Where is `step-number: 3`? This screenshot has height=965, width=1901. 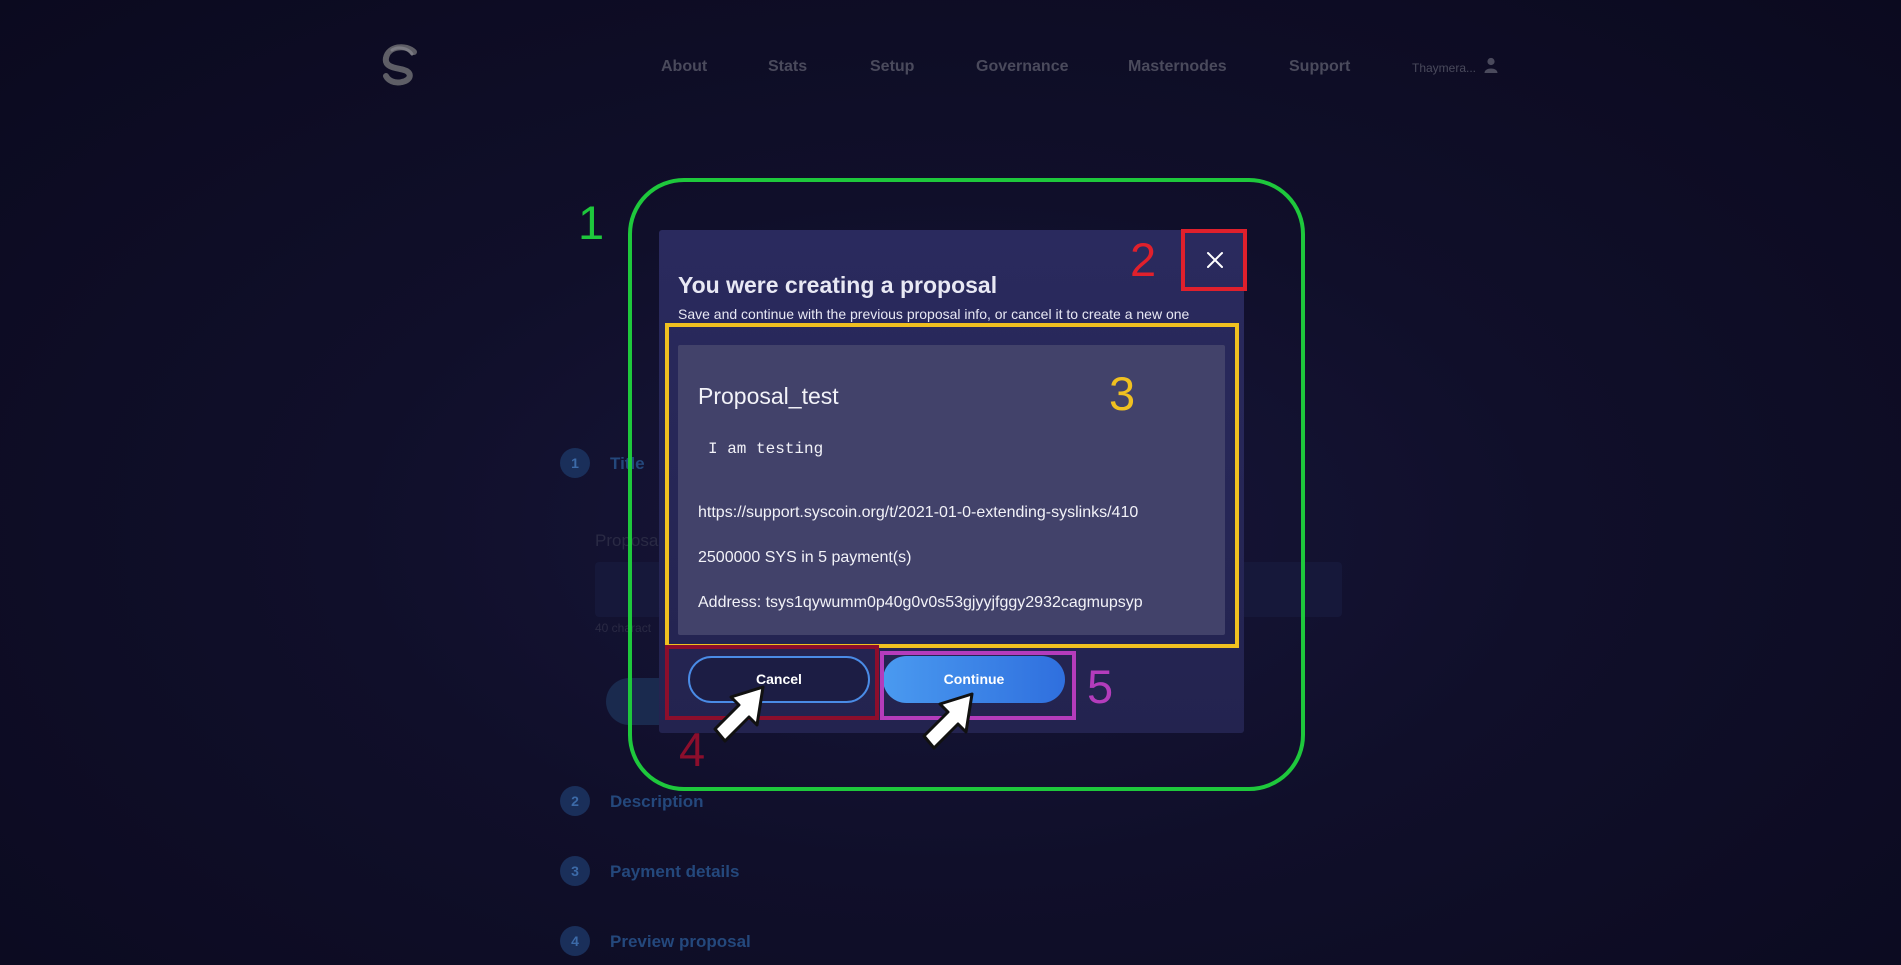 step-number: 3 is located at coordinates (575, 871).